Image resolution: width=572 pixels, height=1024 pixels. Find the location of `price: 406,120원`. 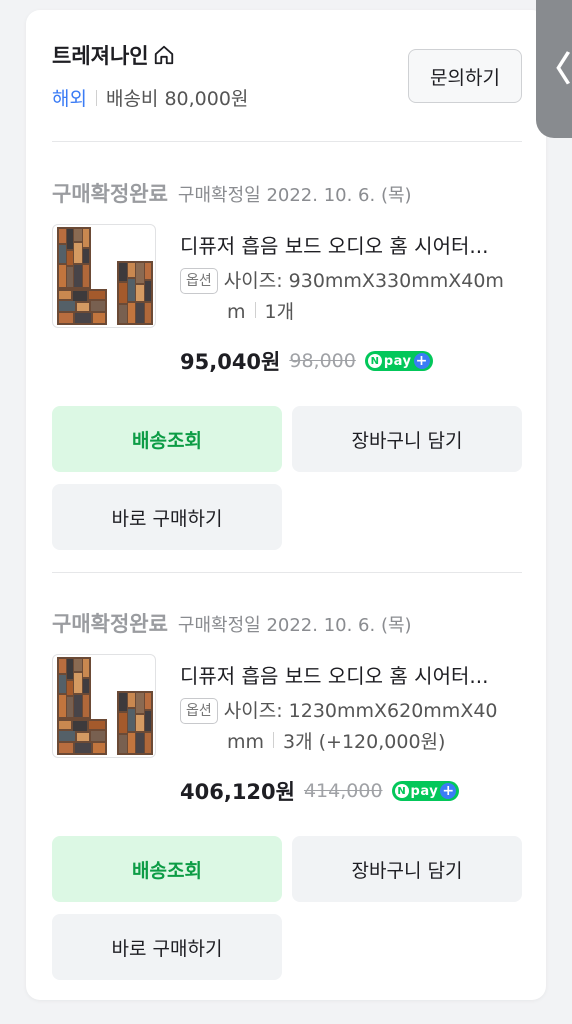

price: 406,120원 is located at coordinates (237, 792).